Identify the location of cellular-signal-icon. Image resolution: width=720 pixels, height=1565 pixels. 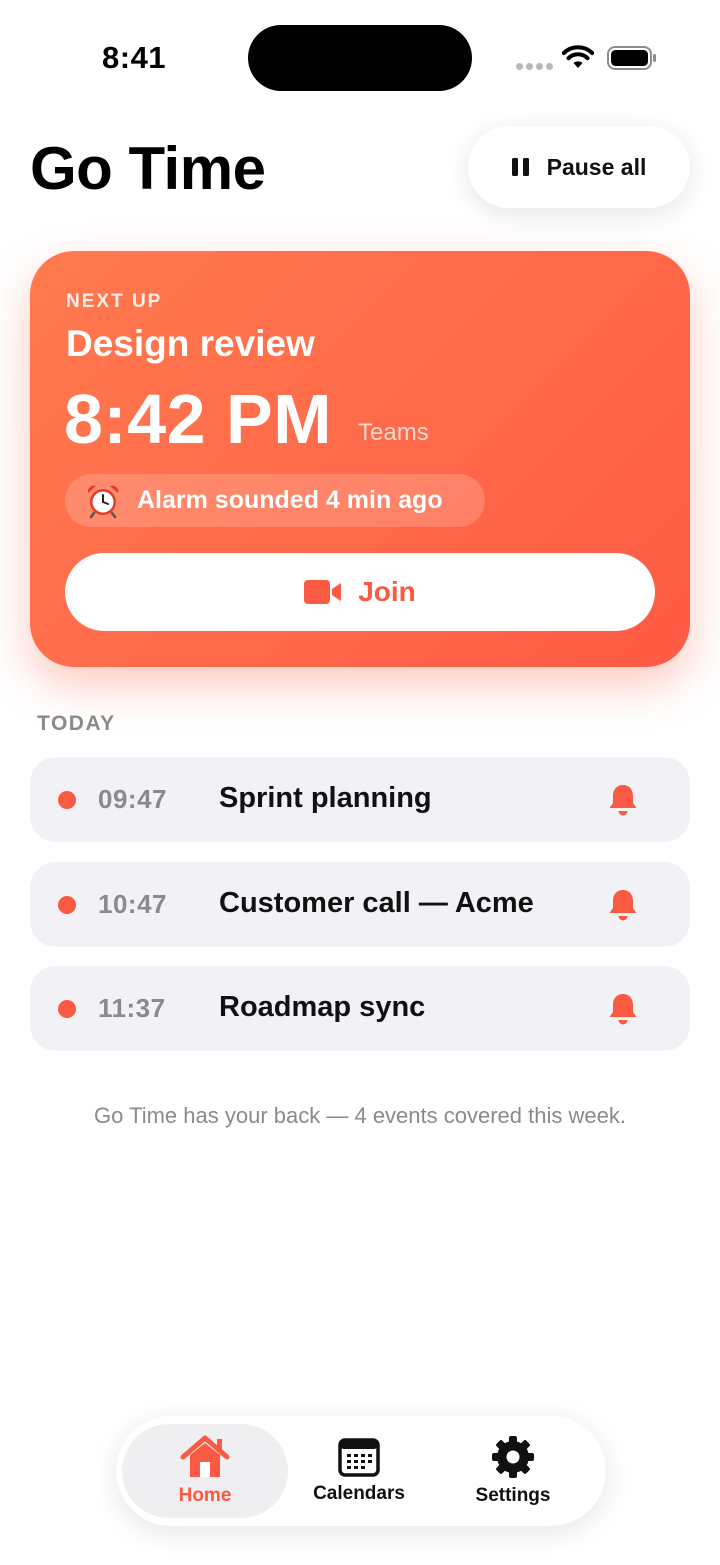
(534, 66).